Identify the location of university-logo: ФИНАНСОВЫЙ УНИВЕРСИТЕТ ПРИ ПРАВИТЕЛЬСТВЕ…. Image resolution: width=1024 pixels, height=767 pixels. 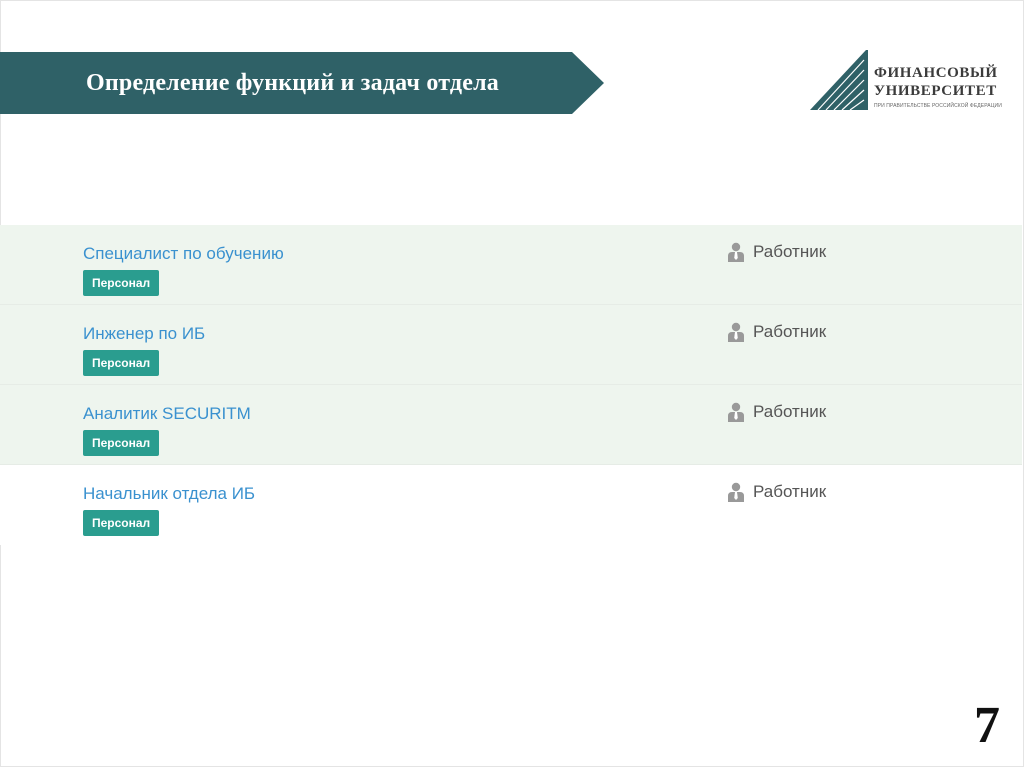
(908, 80).